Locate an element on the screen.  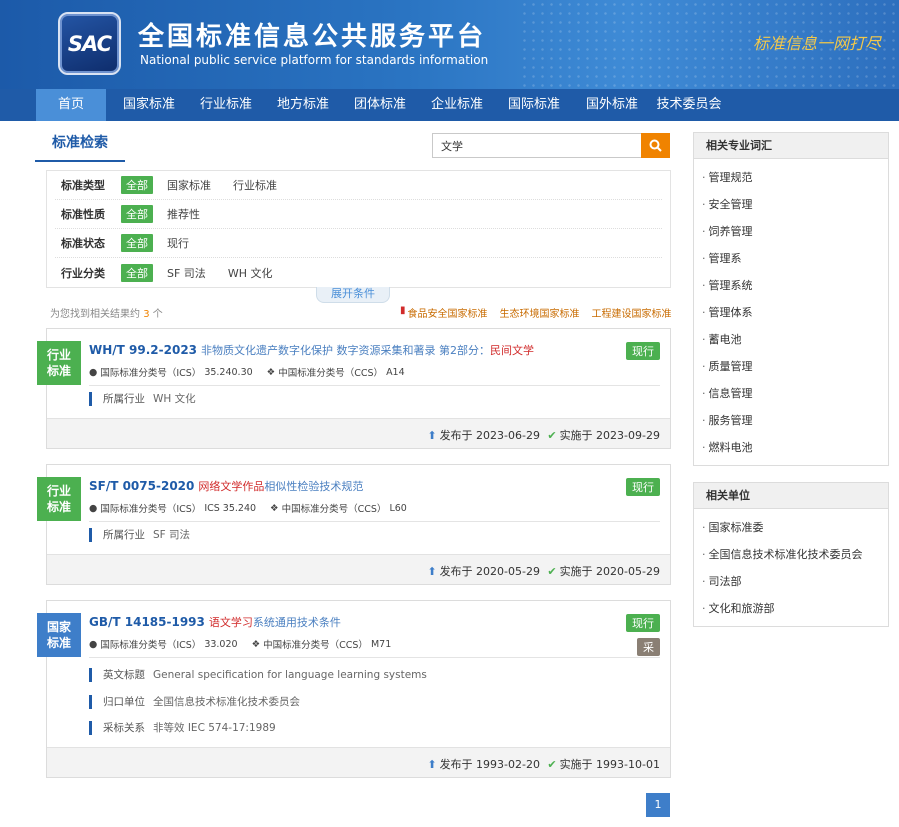
filter-option: SF 司法 is located at coordinates (186, 273).